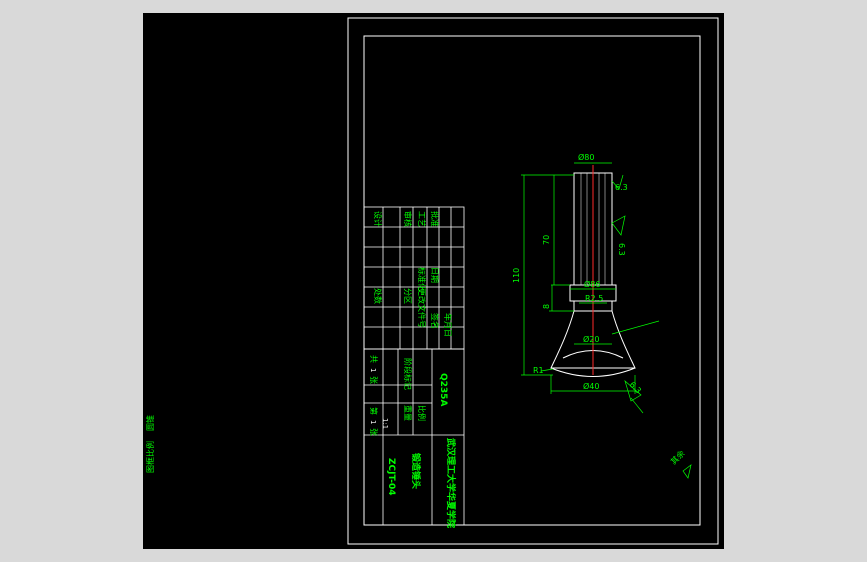  I want to click on tb-sheet-total-label: 共, so click(373, 359).